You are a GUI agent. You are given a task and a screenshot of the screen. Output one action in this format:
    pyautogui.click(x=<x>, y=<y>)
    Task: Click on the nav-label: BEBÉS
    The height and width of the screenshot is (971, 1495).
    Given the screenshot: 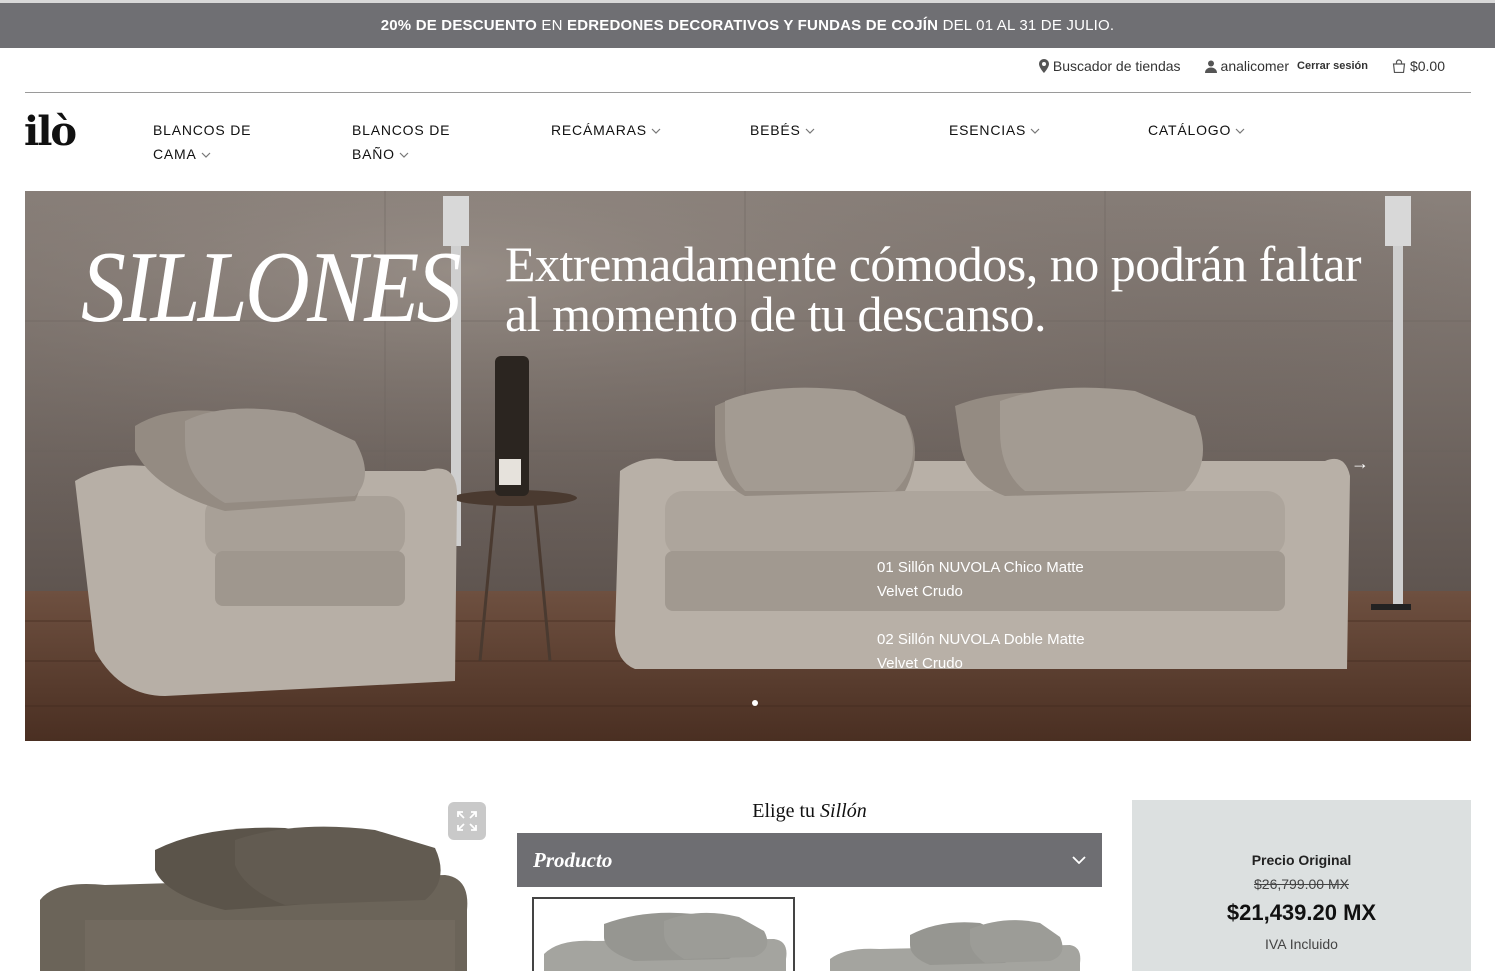 What is the action you would take?
    pyautogui.click(x=775, y=130)
    